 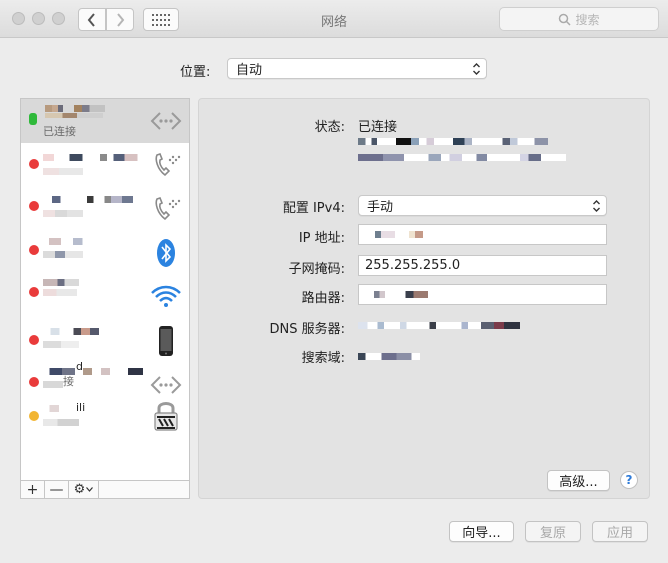 I want to click on search-domains-label: 搜索域:, so click(x=323, y=358).